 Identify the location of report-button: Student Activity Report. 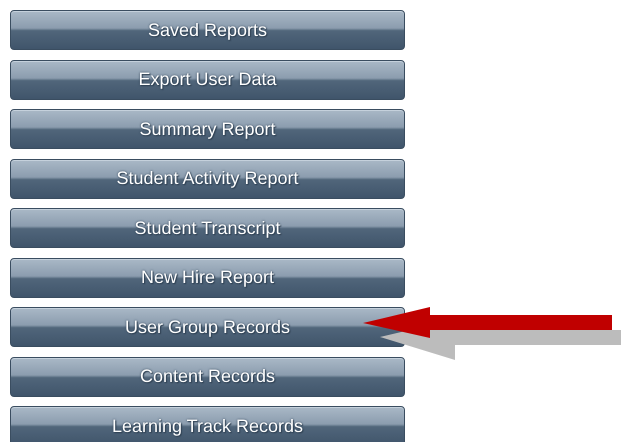
(207, 178).